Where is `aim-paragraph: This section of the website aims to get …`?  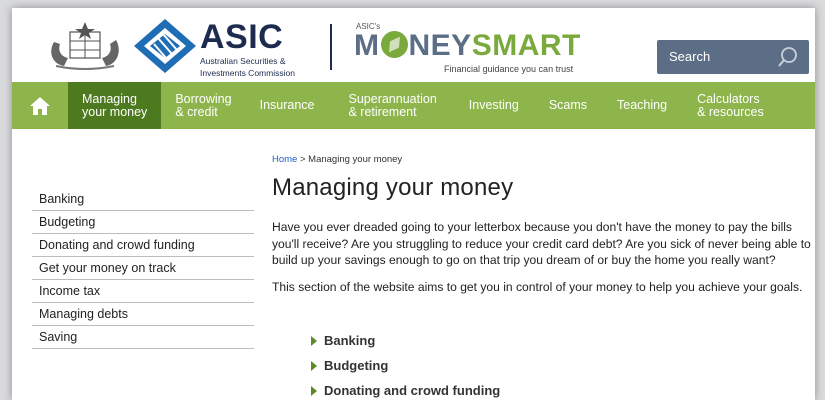 aim-paragraph: This section of the website aims to get … is located at coordinates (537, 287).